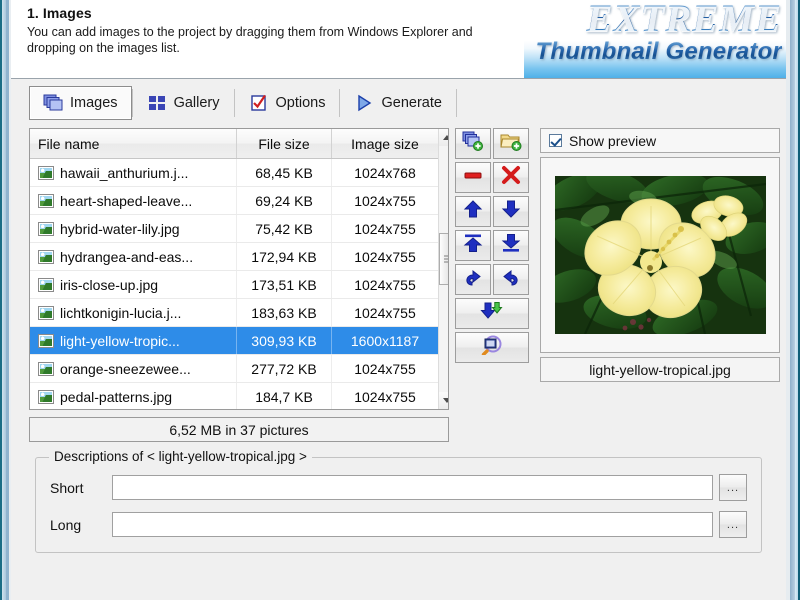  Describe the element at coordinates (284, 228) in the screenshot. I see `cell-file-size: 75,42 KB` at that location.